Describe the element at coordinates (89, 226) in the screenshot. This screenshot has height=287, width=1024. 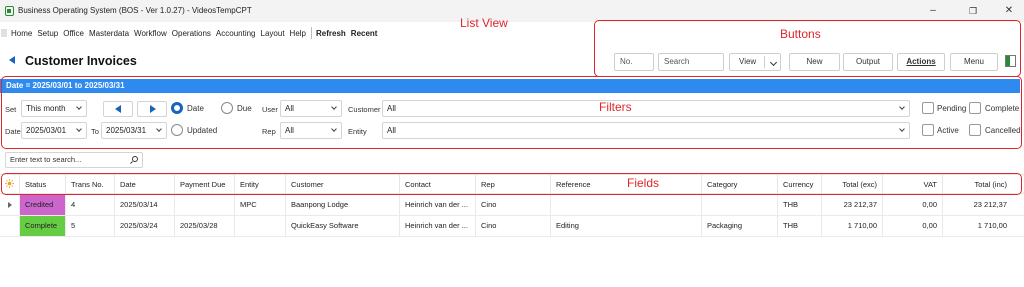
I see `trans-no-cell: 5` at that location.